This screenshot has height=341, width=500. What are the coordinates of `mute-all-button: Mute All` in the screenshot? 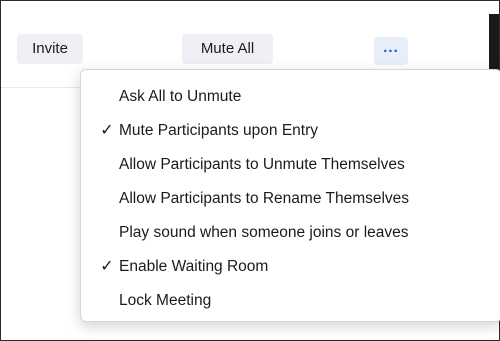 It's located at (227, 49).